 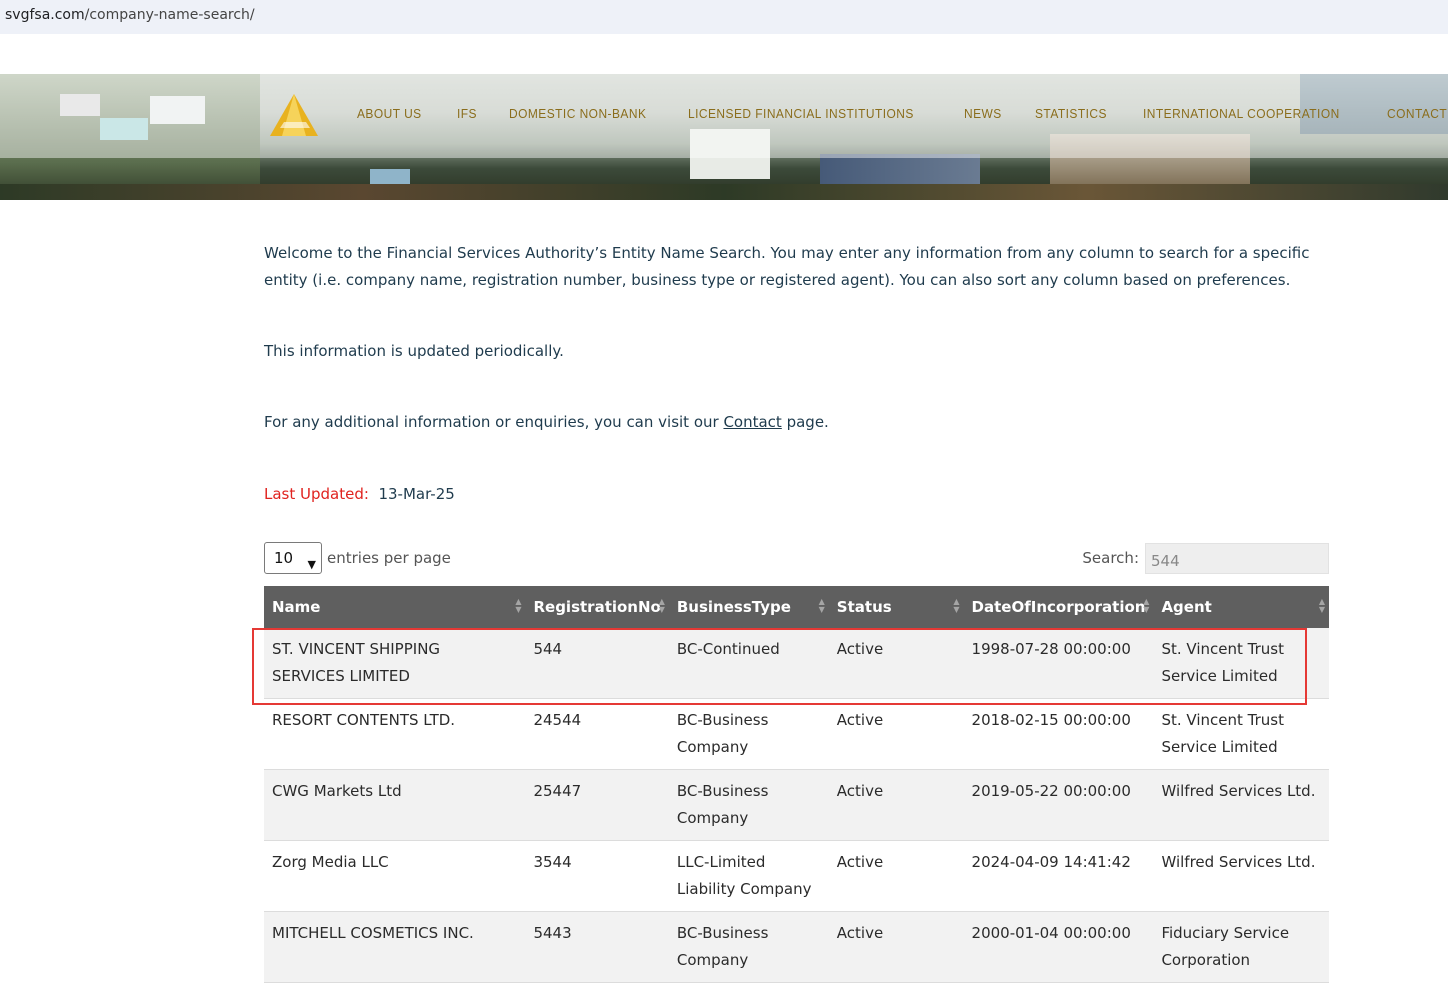 What do you see at coordinates (896, 607) in the screenshot?
I see `column-header-status: Status ▲ ▼` at bounding box center [896, 607].